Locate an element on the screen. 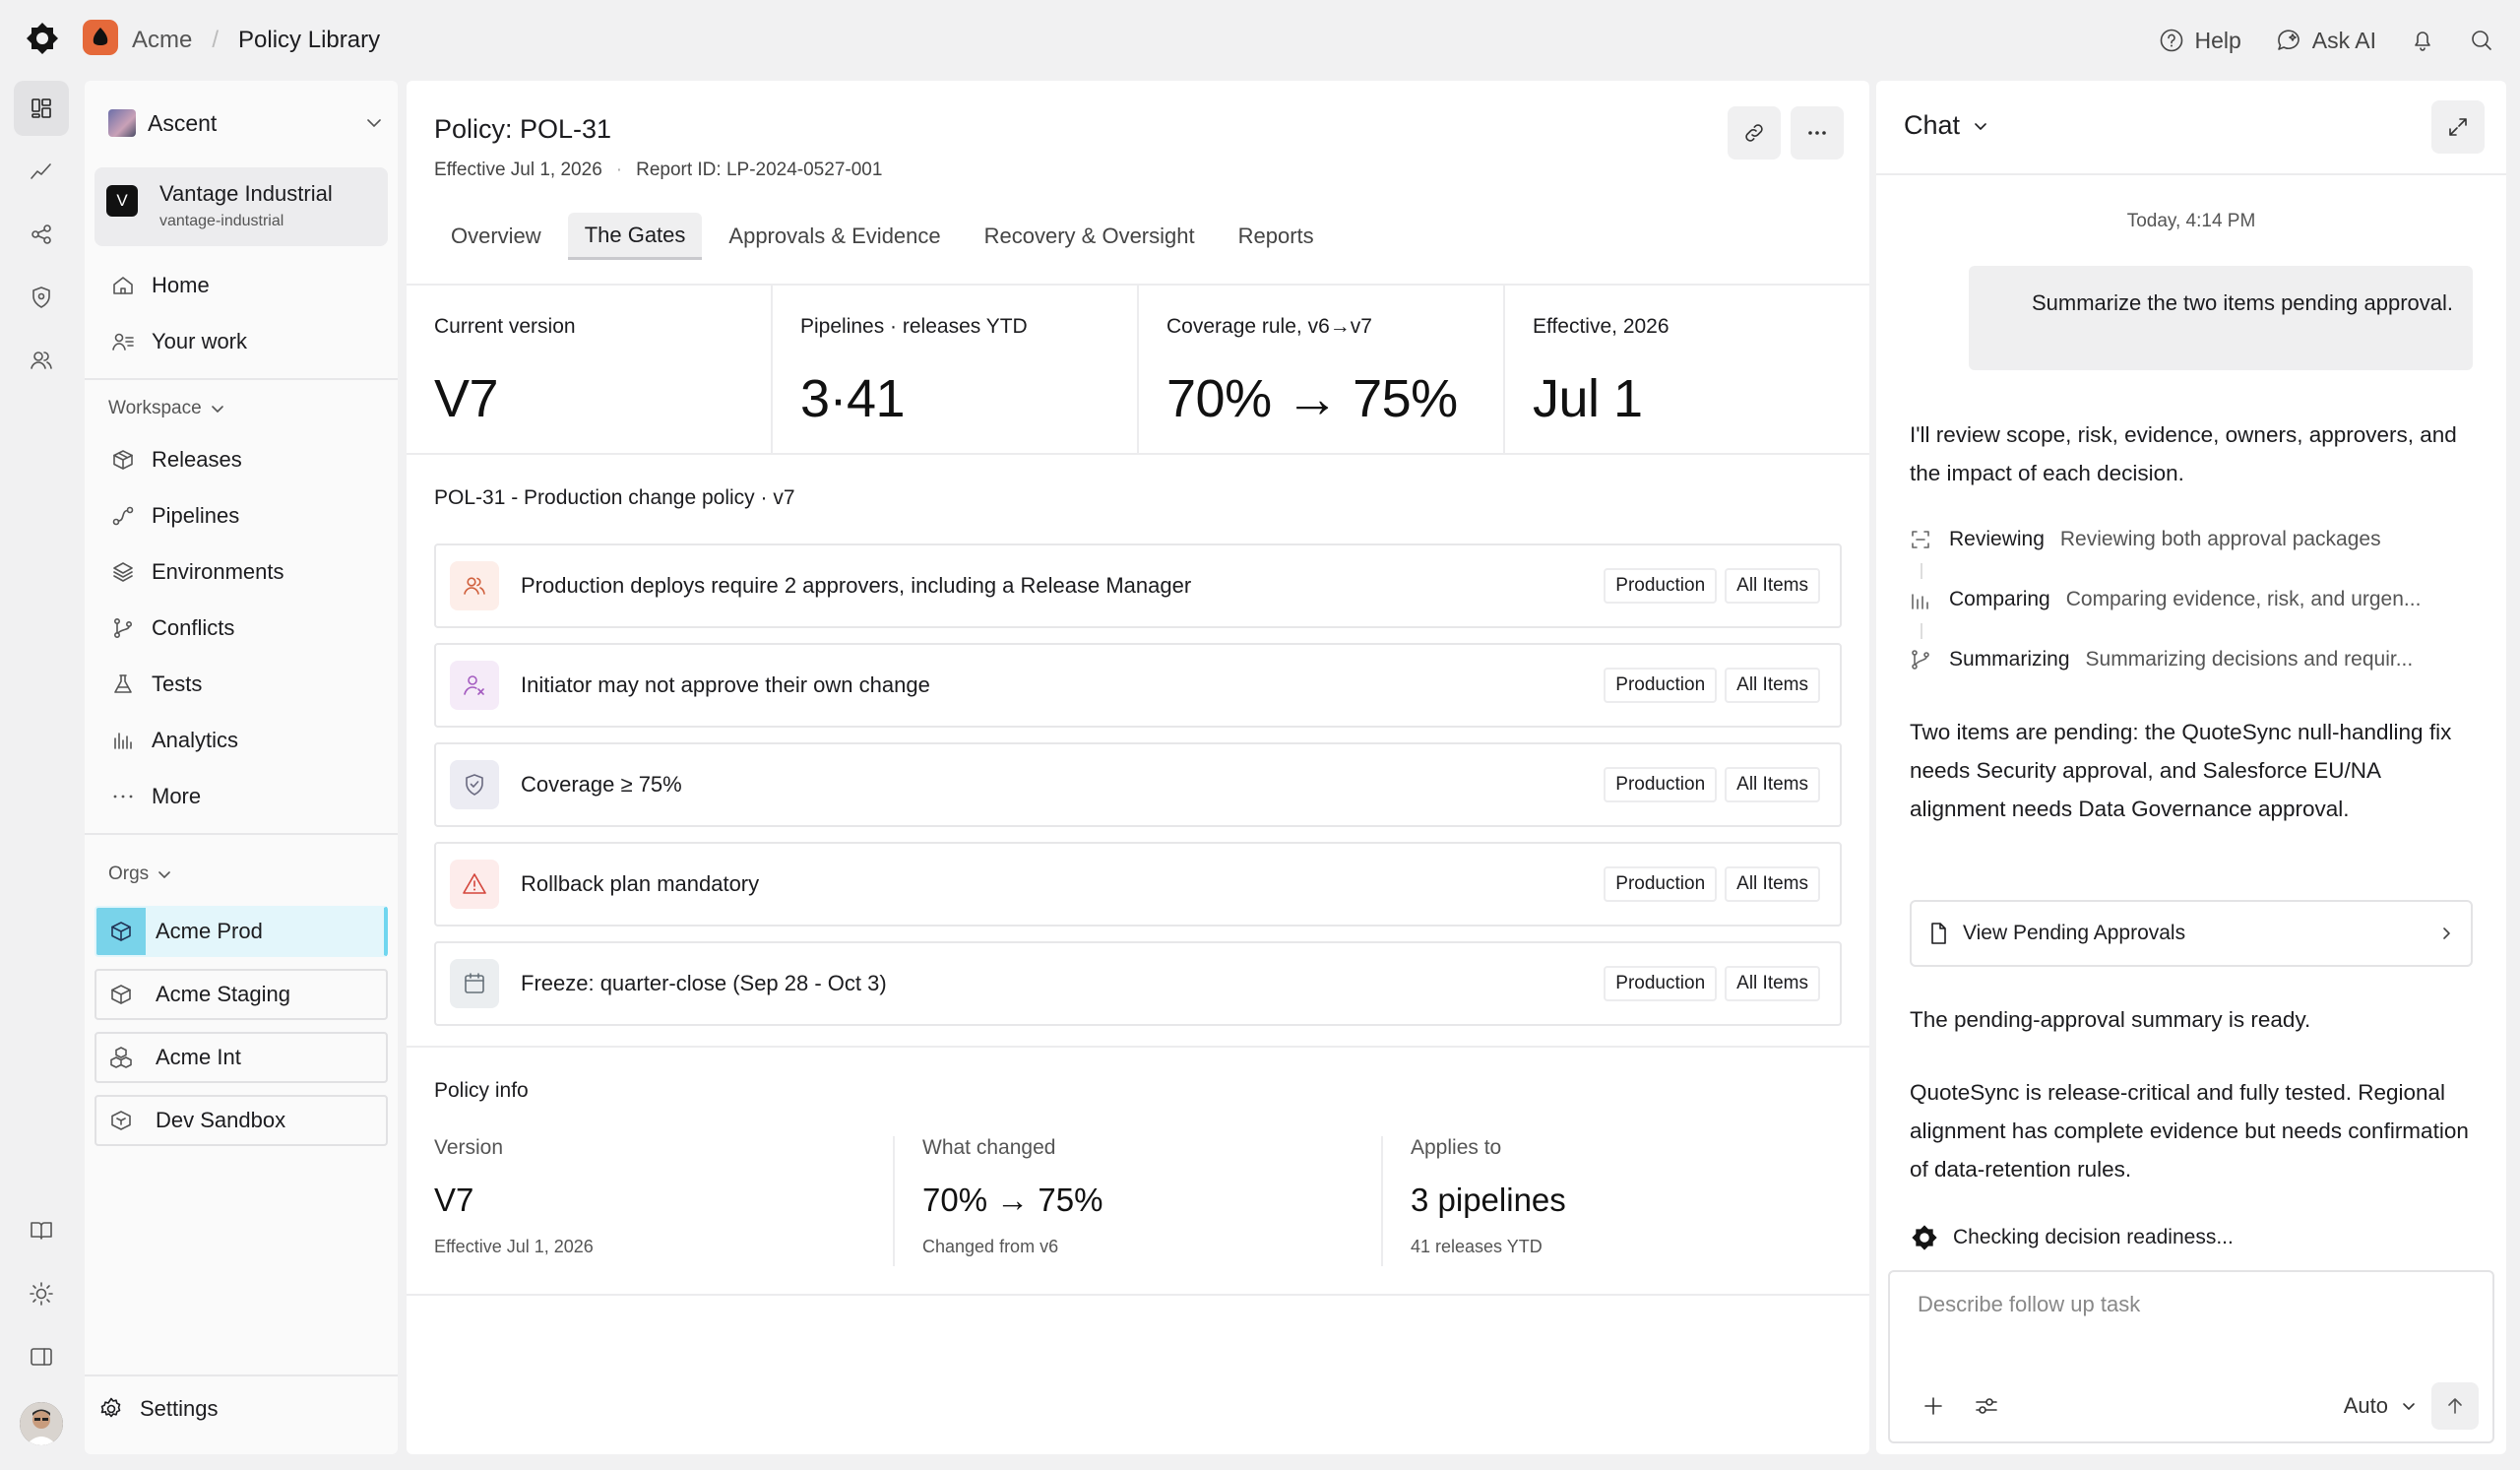  user-avatar is located at coordinates (41, 1423).